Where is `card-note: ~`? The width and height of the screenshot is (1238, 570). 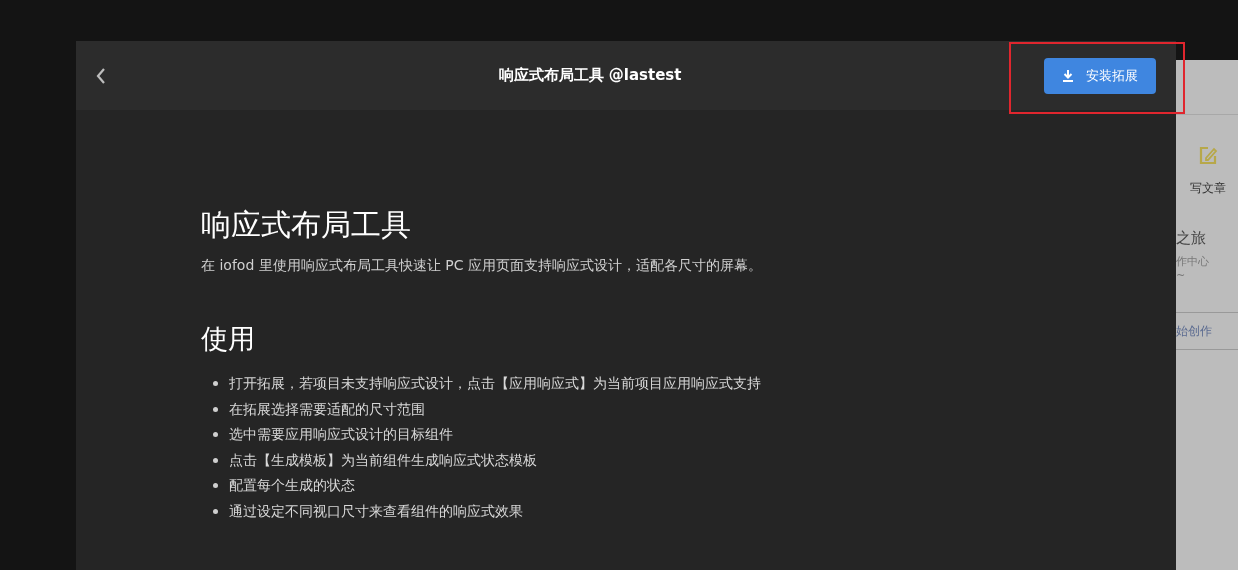
card-note: ~ is located at coordinates (1181, 276).